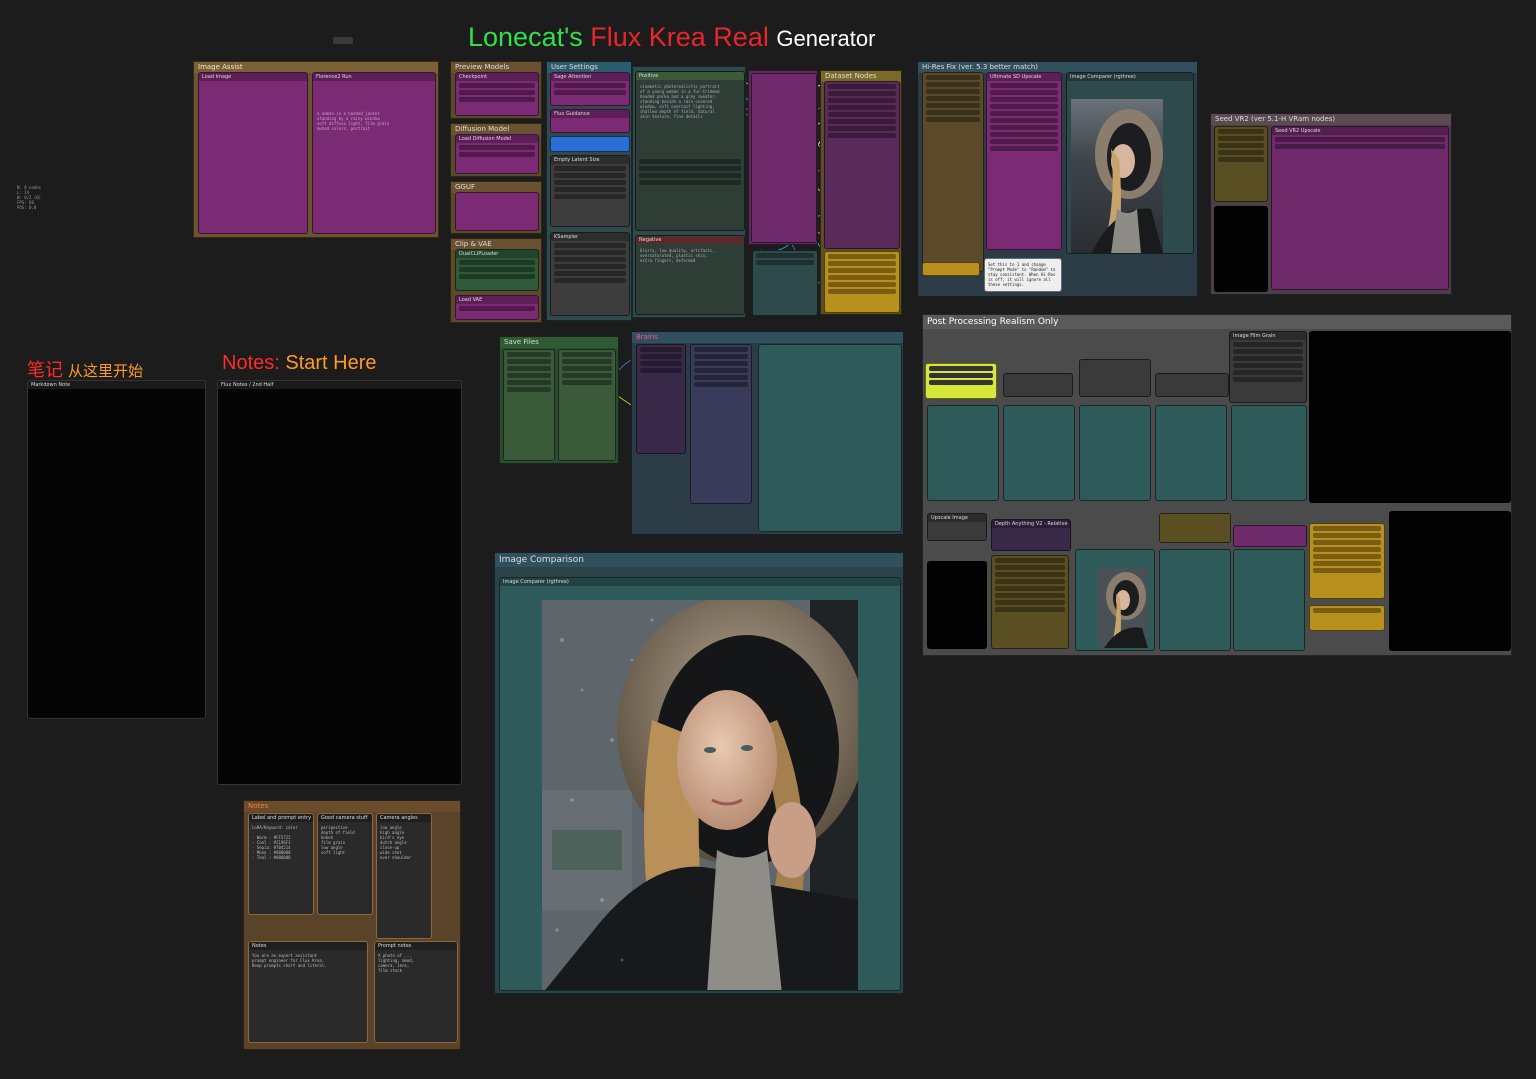 This screenshot has height=1079, width=1536. I want to click on node-header: Upscale Image, so click(957, 518).